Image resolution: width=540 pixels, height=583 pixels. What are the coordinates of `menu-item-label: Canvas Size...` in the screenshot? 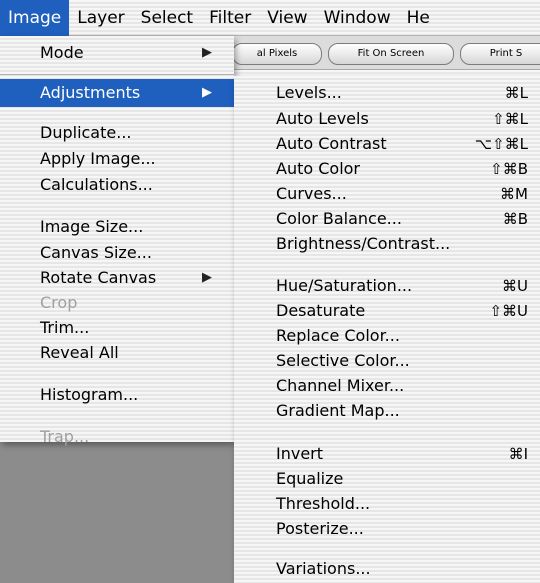 It's located at (96, 252).